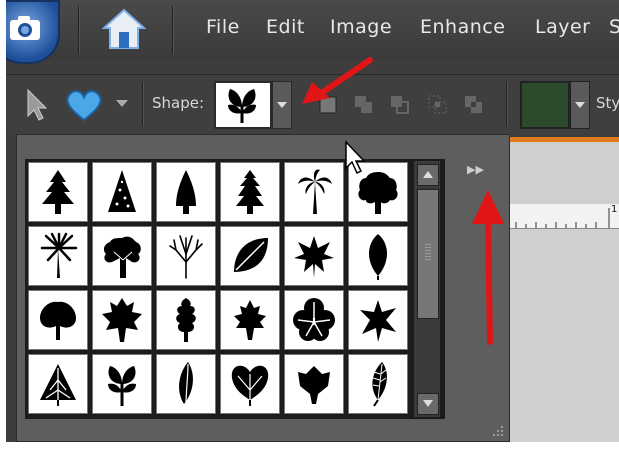  I want to click on shape-cell-leaf-feather, so click(378, 384).